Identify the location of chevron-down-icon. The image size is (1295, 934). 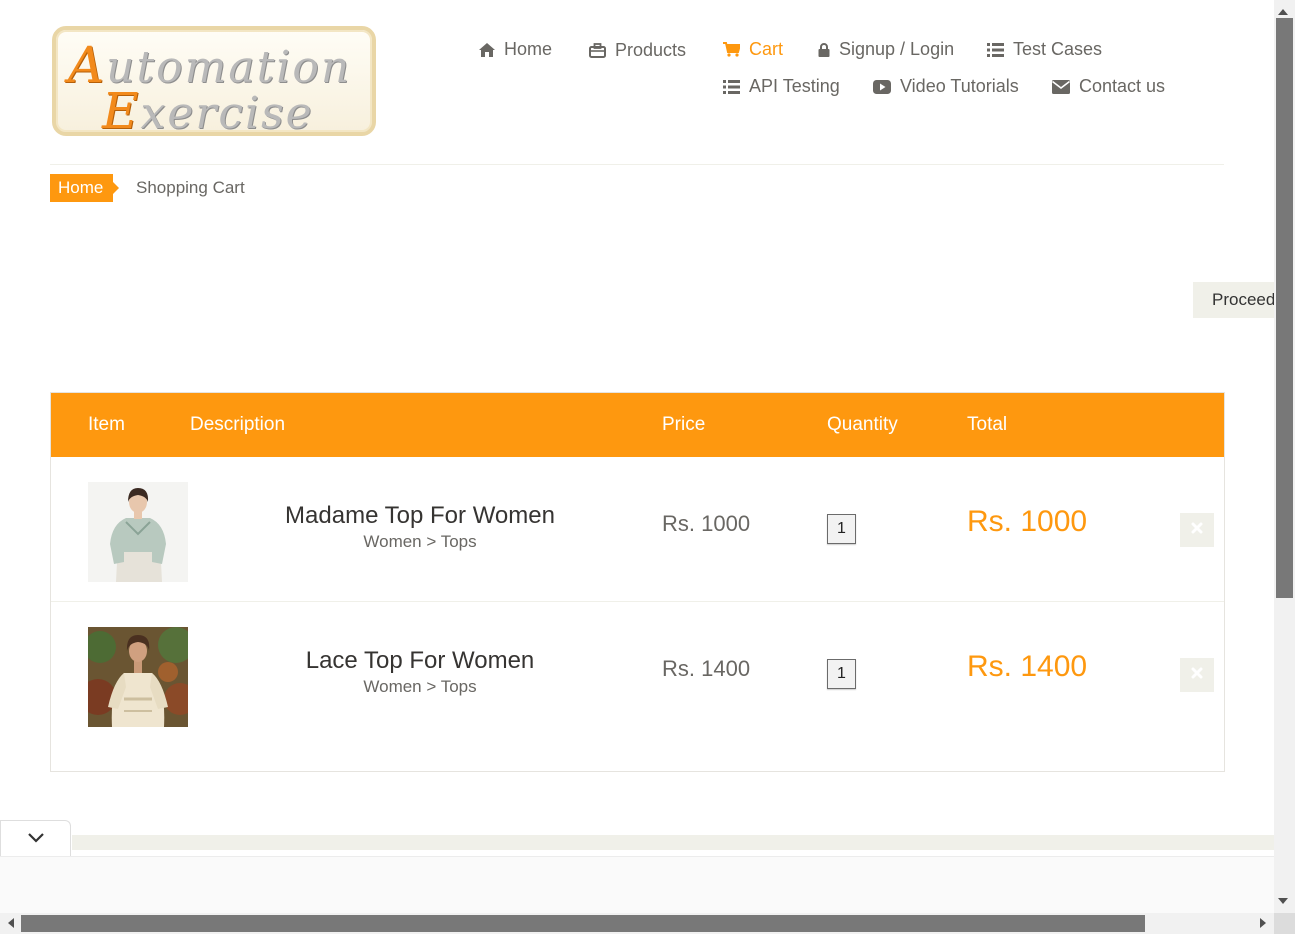
(36, 839).